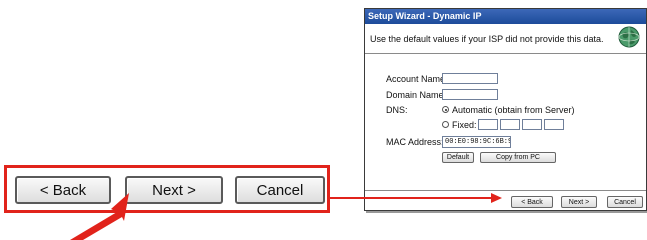  I want to click on annotation-overlay, so click(286, 216).